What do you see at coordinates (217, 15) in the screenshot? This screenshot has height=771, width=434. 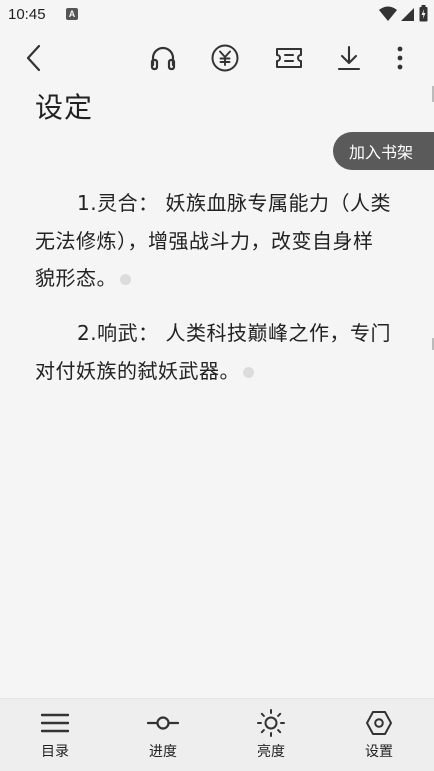 I see `status-bar: 10:45 A` at bounding box center [217, 15].